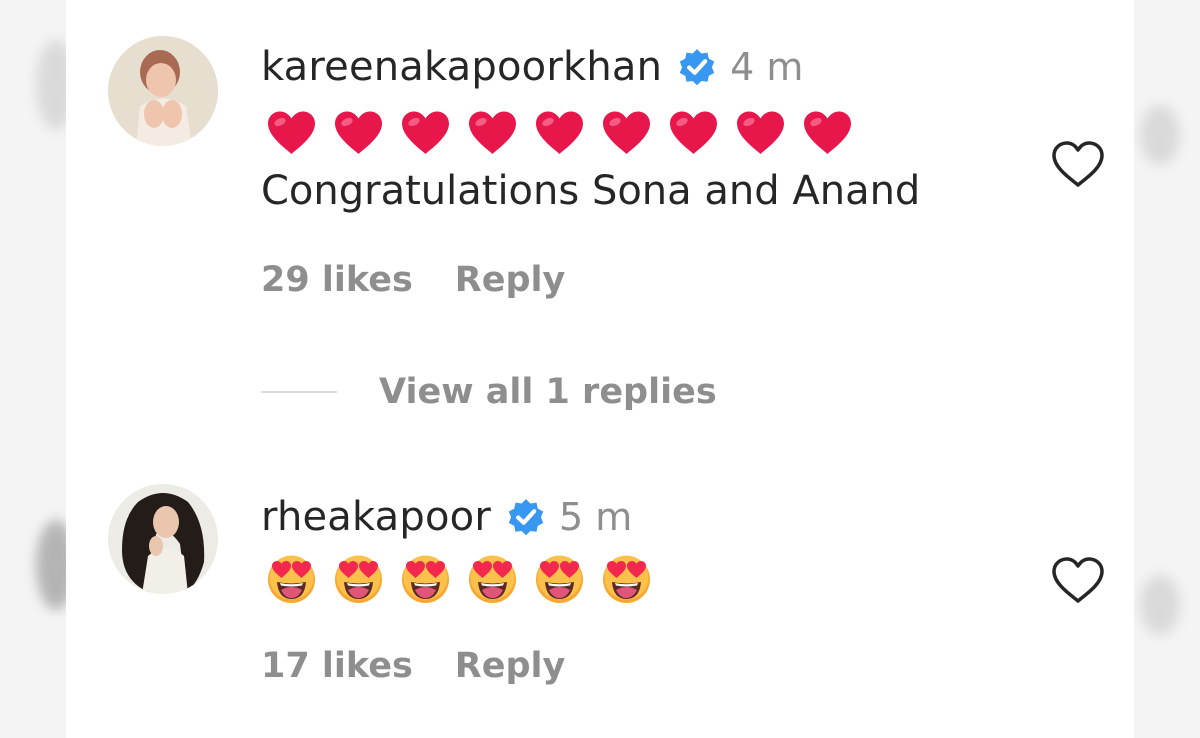  I want to click on comment-meta: 17 likes Reply, so click(413, 666).